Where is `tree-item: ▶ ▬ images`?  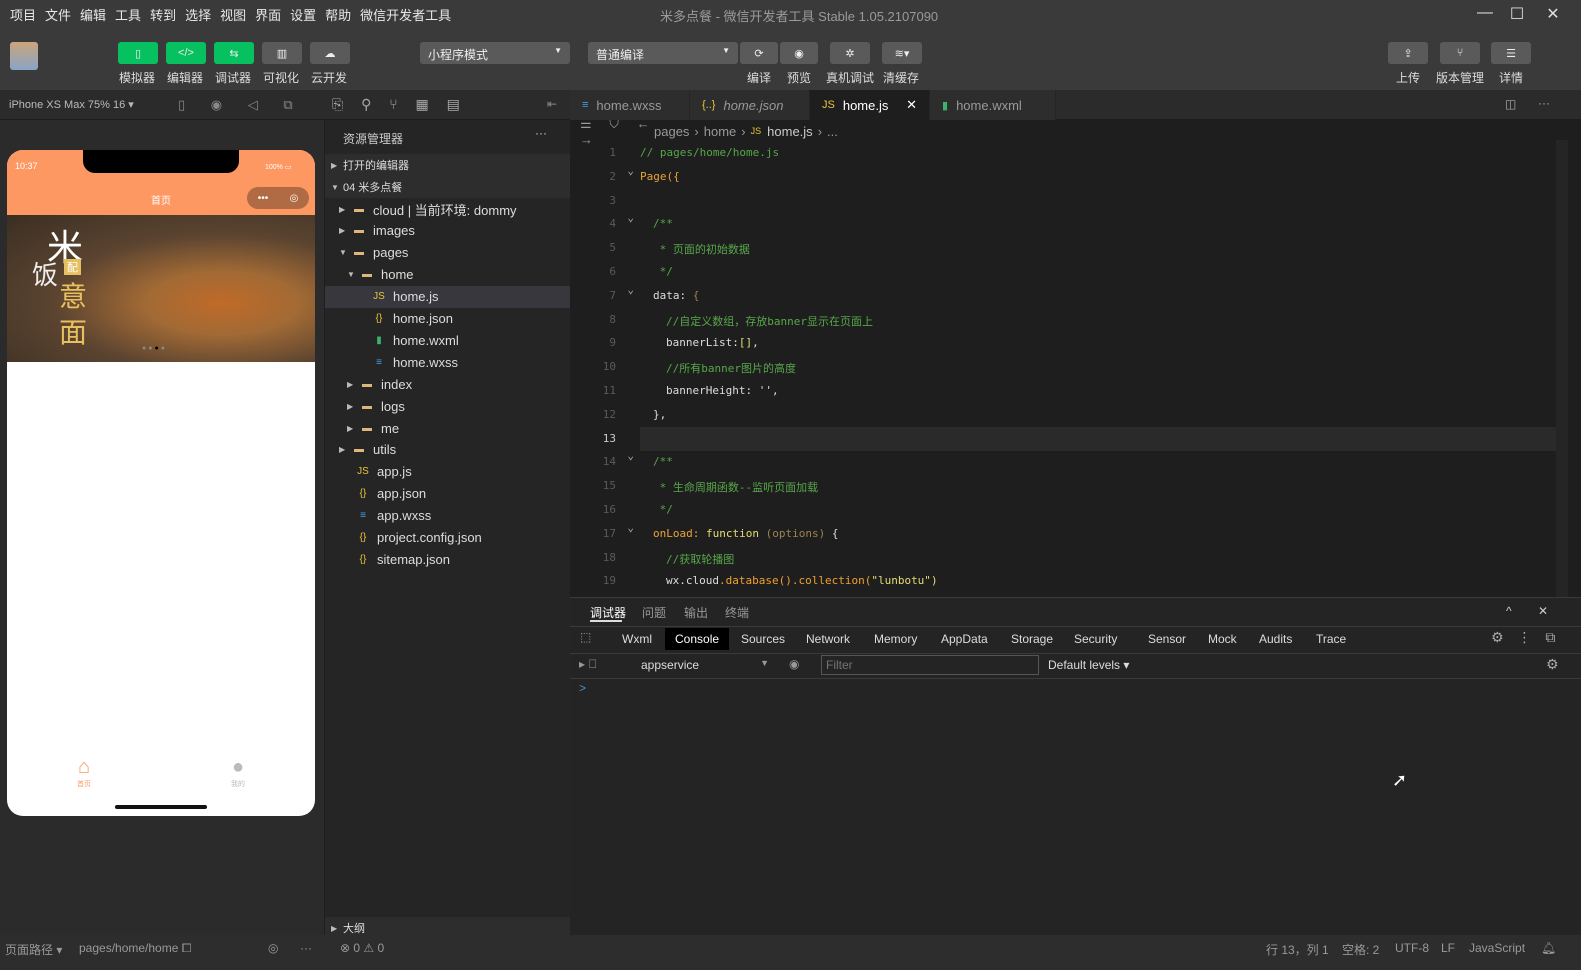
tree-item: ▶ ▬ images is located at coordinates (447, 231).